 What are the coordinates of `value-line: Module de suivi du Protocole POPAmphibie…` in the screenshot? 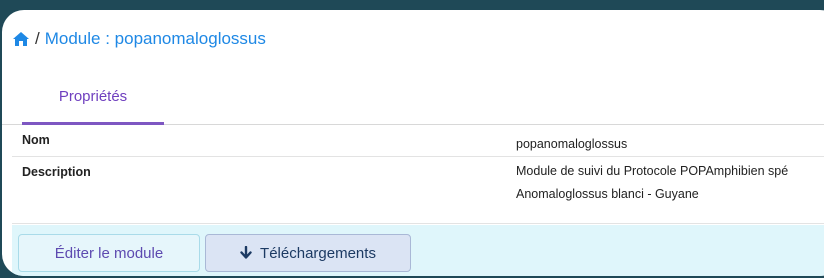 It's located at (652, 171).